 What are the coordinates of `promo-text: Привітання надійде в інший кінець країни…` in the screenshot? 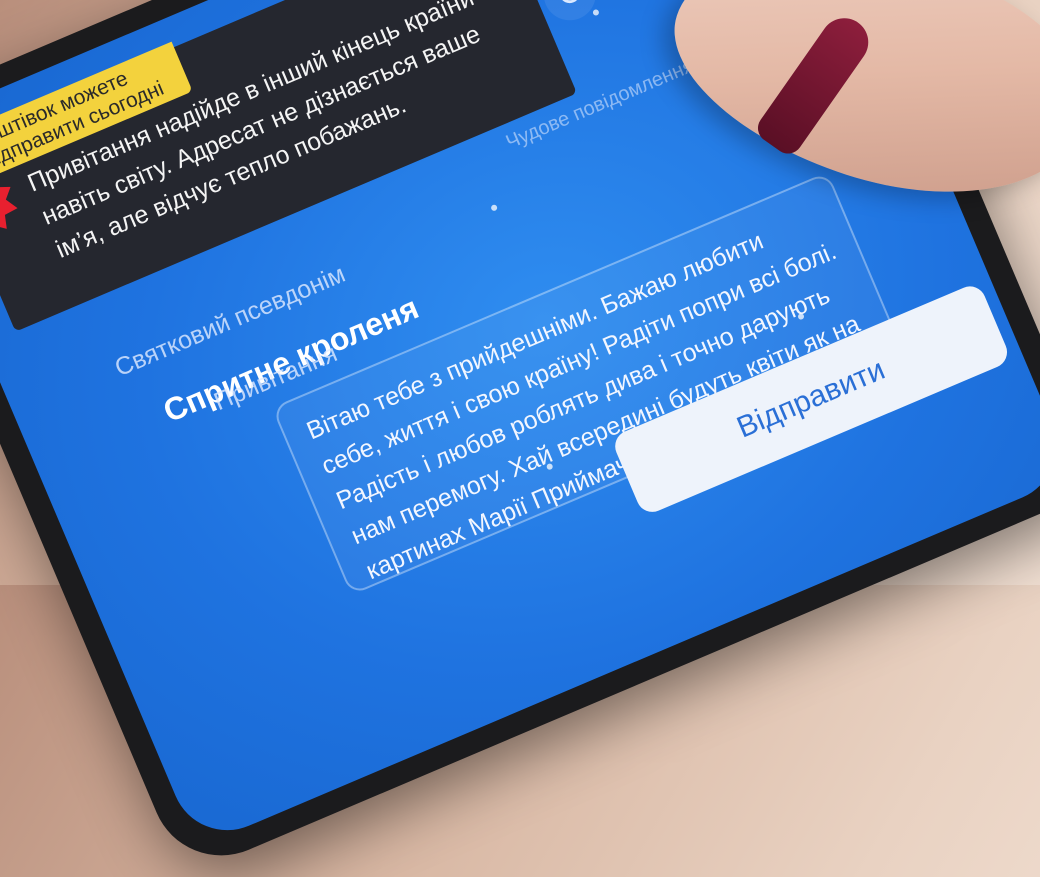 It's located at (266, 132).